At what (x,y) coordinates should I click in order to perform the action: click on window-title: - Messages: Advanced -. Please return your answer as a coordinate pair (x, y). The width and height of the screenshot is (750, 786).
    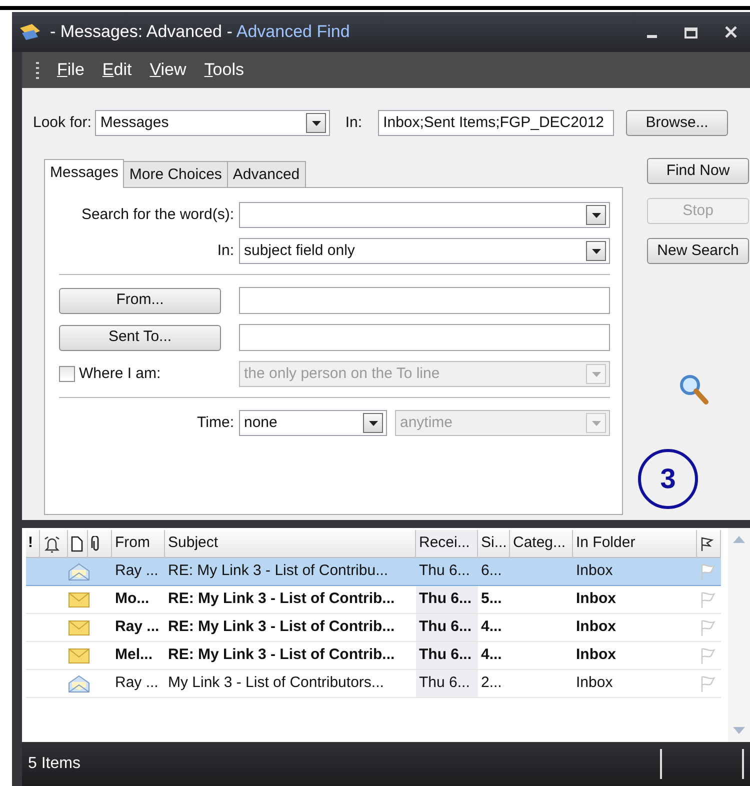
    Looking at the image, I should click on (141, 32).